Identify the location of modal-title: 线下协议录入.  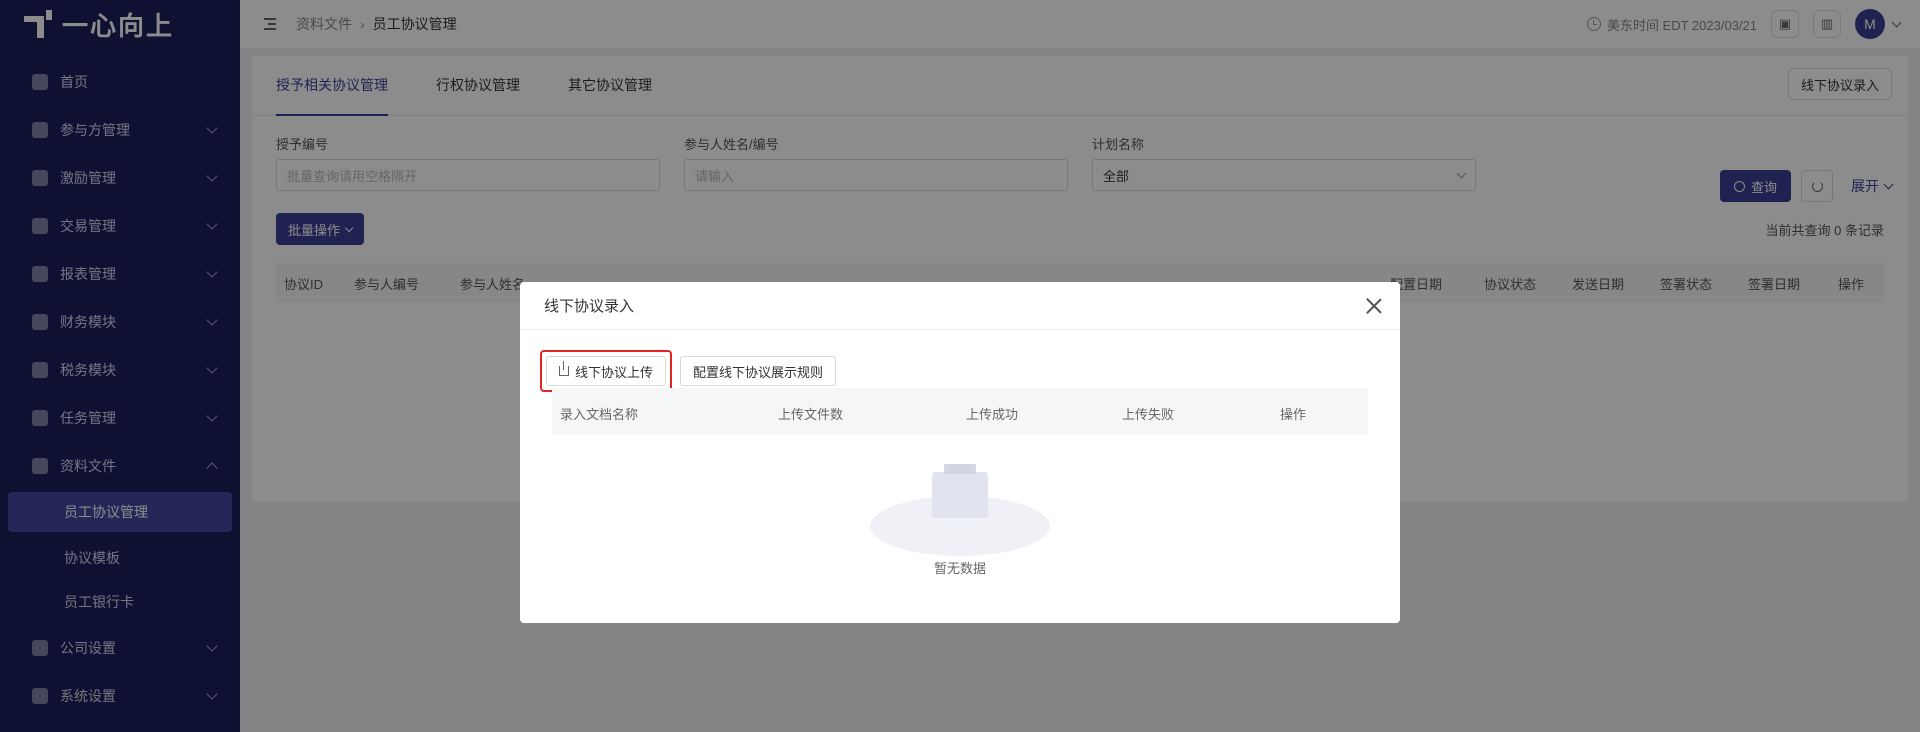
(589, 306).